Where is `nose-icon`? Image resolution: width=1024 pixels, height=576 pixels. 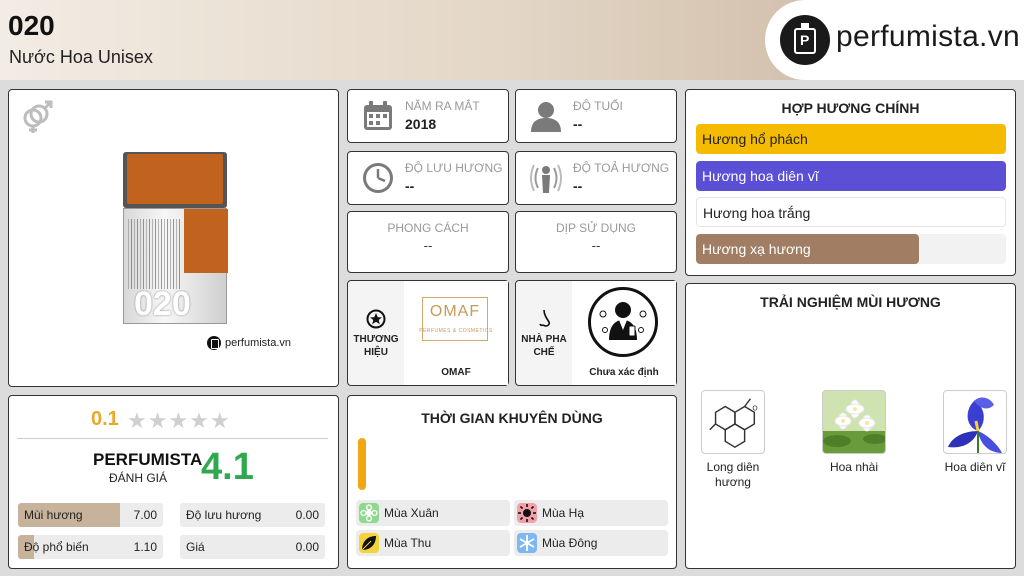
nose-icon is located at coordinates (545, 318).